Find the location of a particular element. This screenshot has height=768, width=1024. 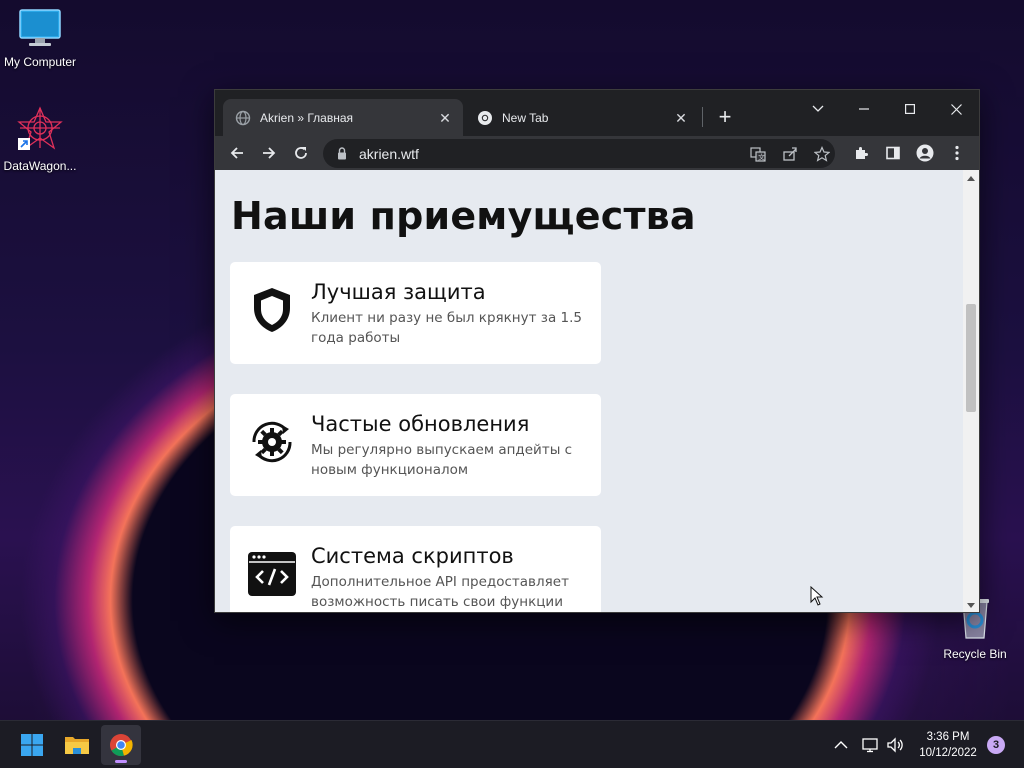

close-window-button is located at coordinates (956, 109).